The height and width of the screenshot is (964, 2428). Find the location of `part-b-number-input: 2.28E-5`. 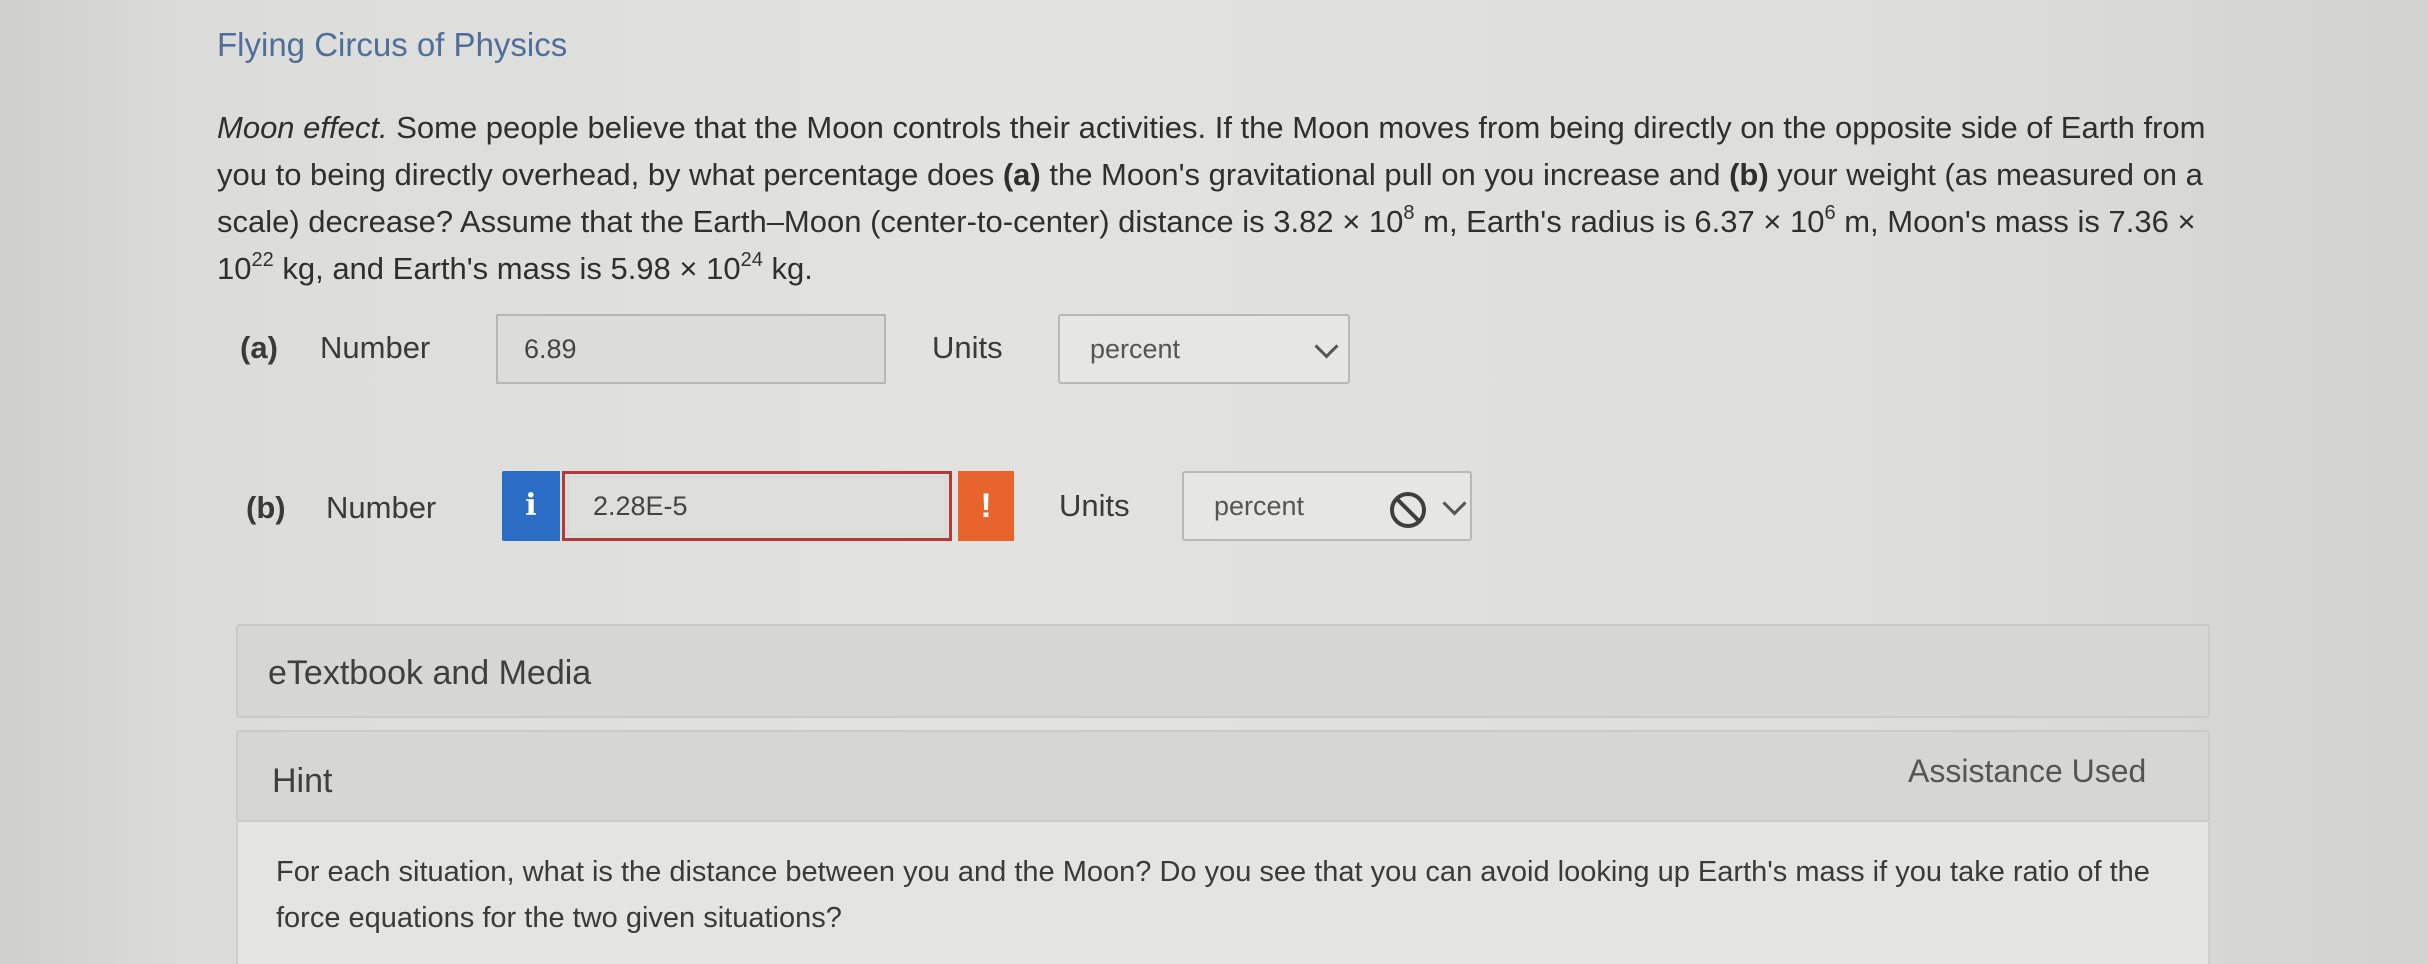

part-b-number-input: 2.28E-5 is located at coordinates (757, 506).